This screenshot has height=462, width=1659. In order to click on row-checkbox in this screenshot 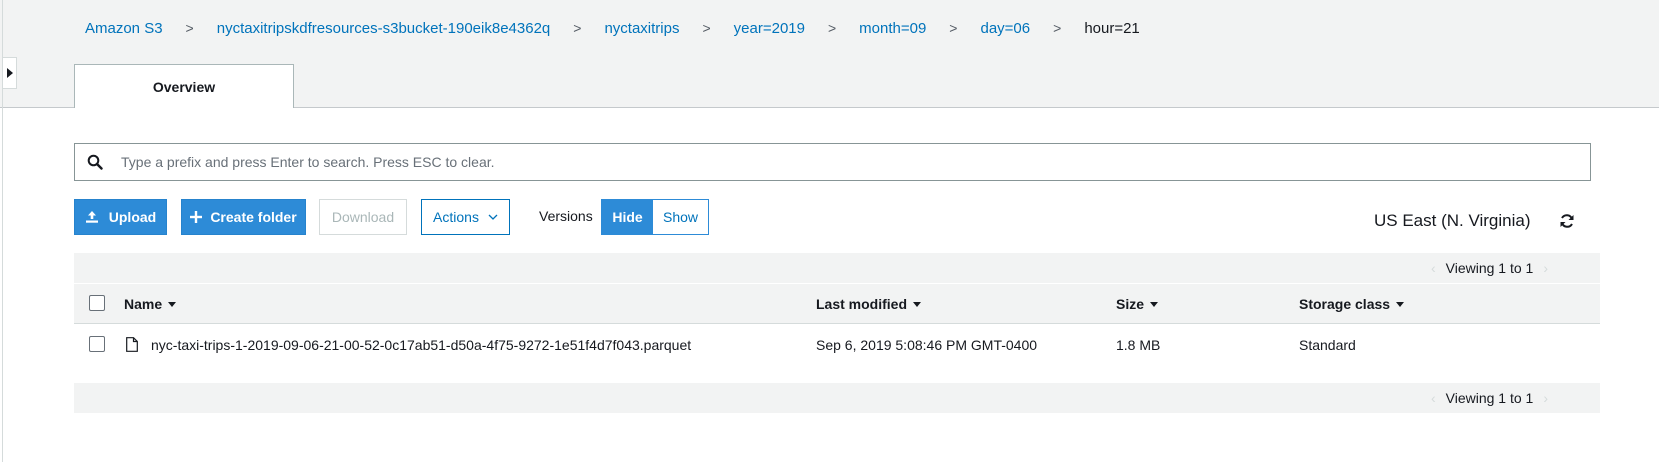, I will do `click(97, 344)`.